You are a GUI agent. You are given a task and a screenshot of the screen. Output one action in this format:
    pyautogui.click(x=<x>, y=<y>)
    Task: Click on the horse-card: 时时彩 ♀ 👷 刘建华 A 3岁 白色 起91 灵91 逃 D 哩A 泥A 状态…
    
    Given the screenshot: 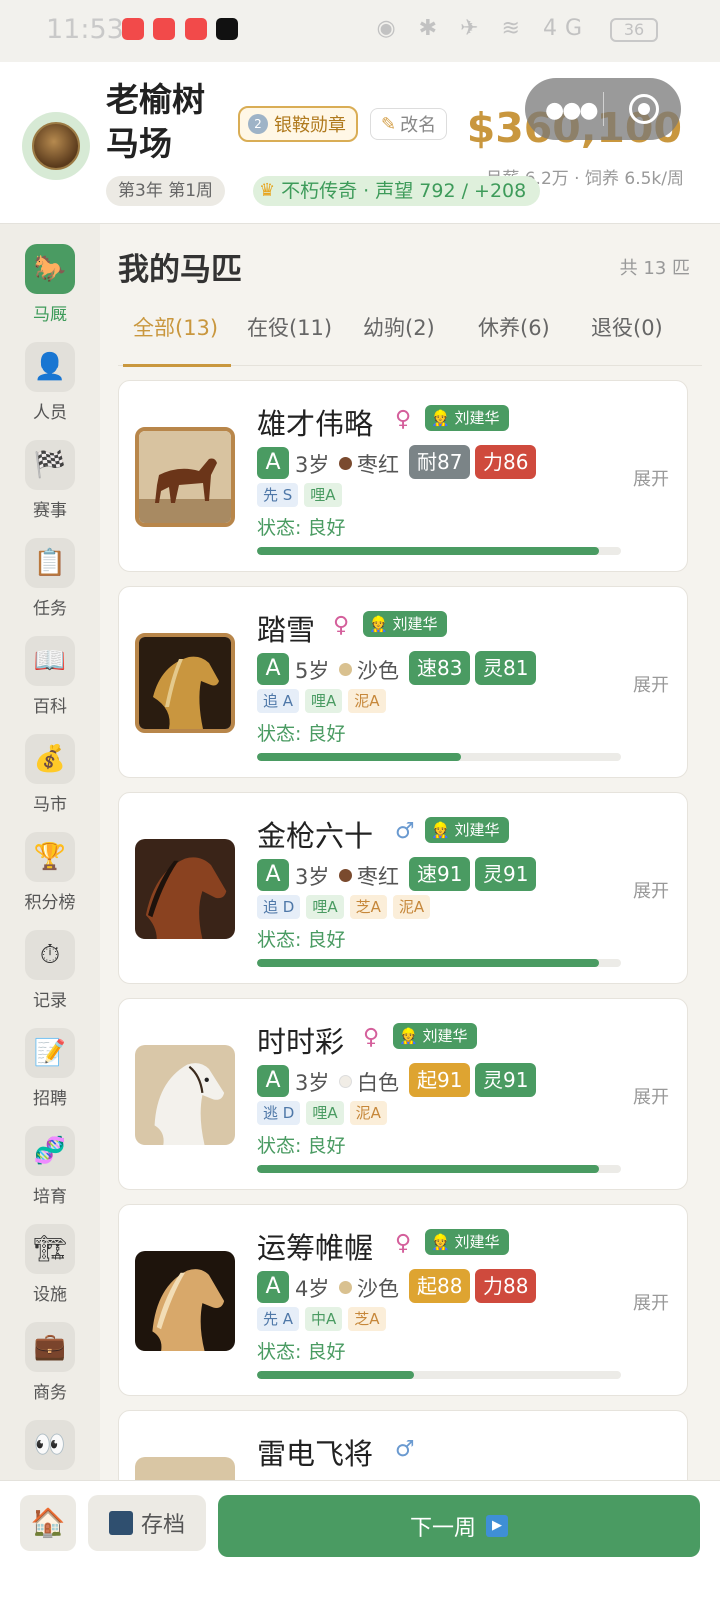 What is the action you would take?
    pyautogui.click(x=403, y=1094)
    